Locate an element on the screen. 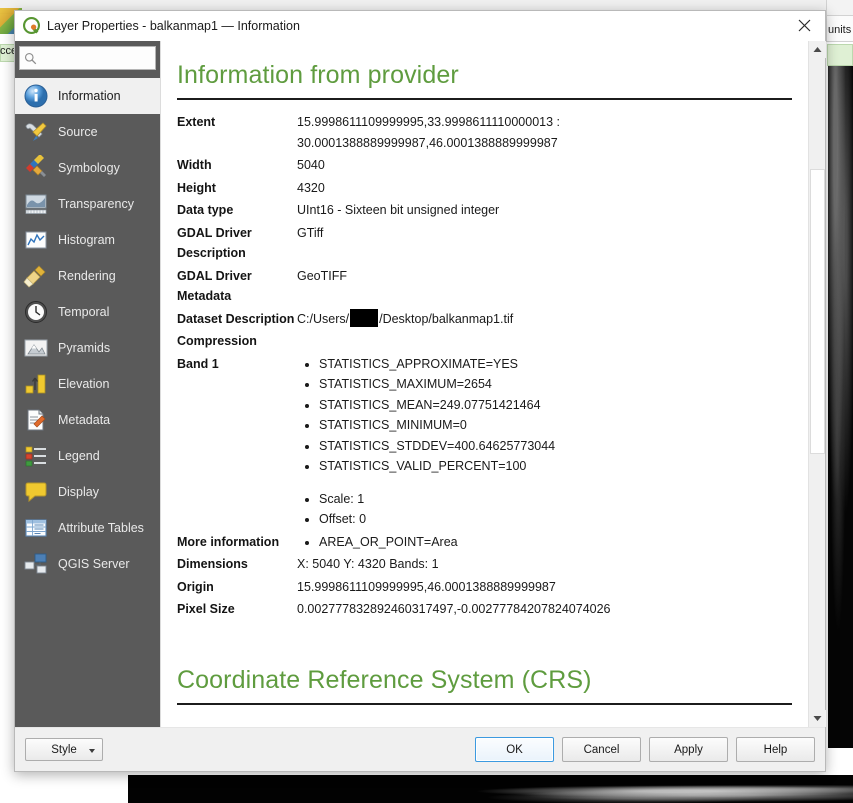 The image size is (853, 803). table-row-height: Height 4320 is located at coordinates (484, 189).